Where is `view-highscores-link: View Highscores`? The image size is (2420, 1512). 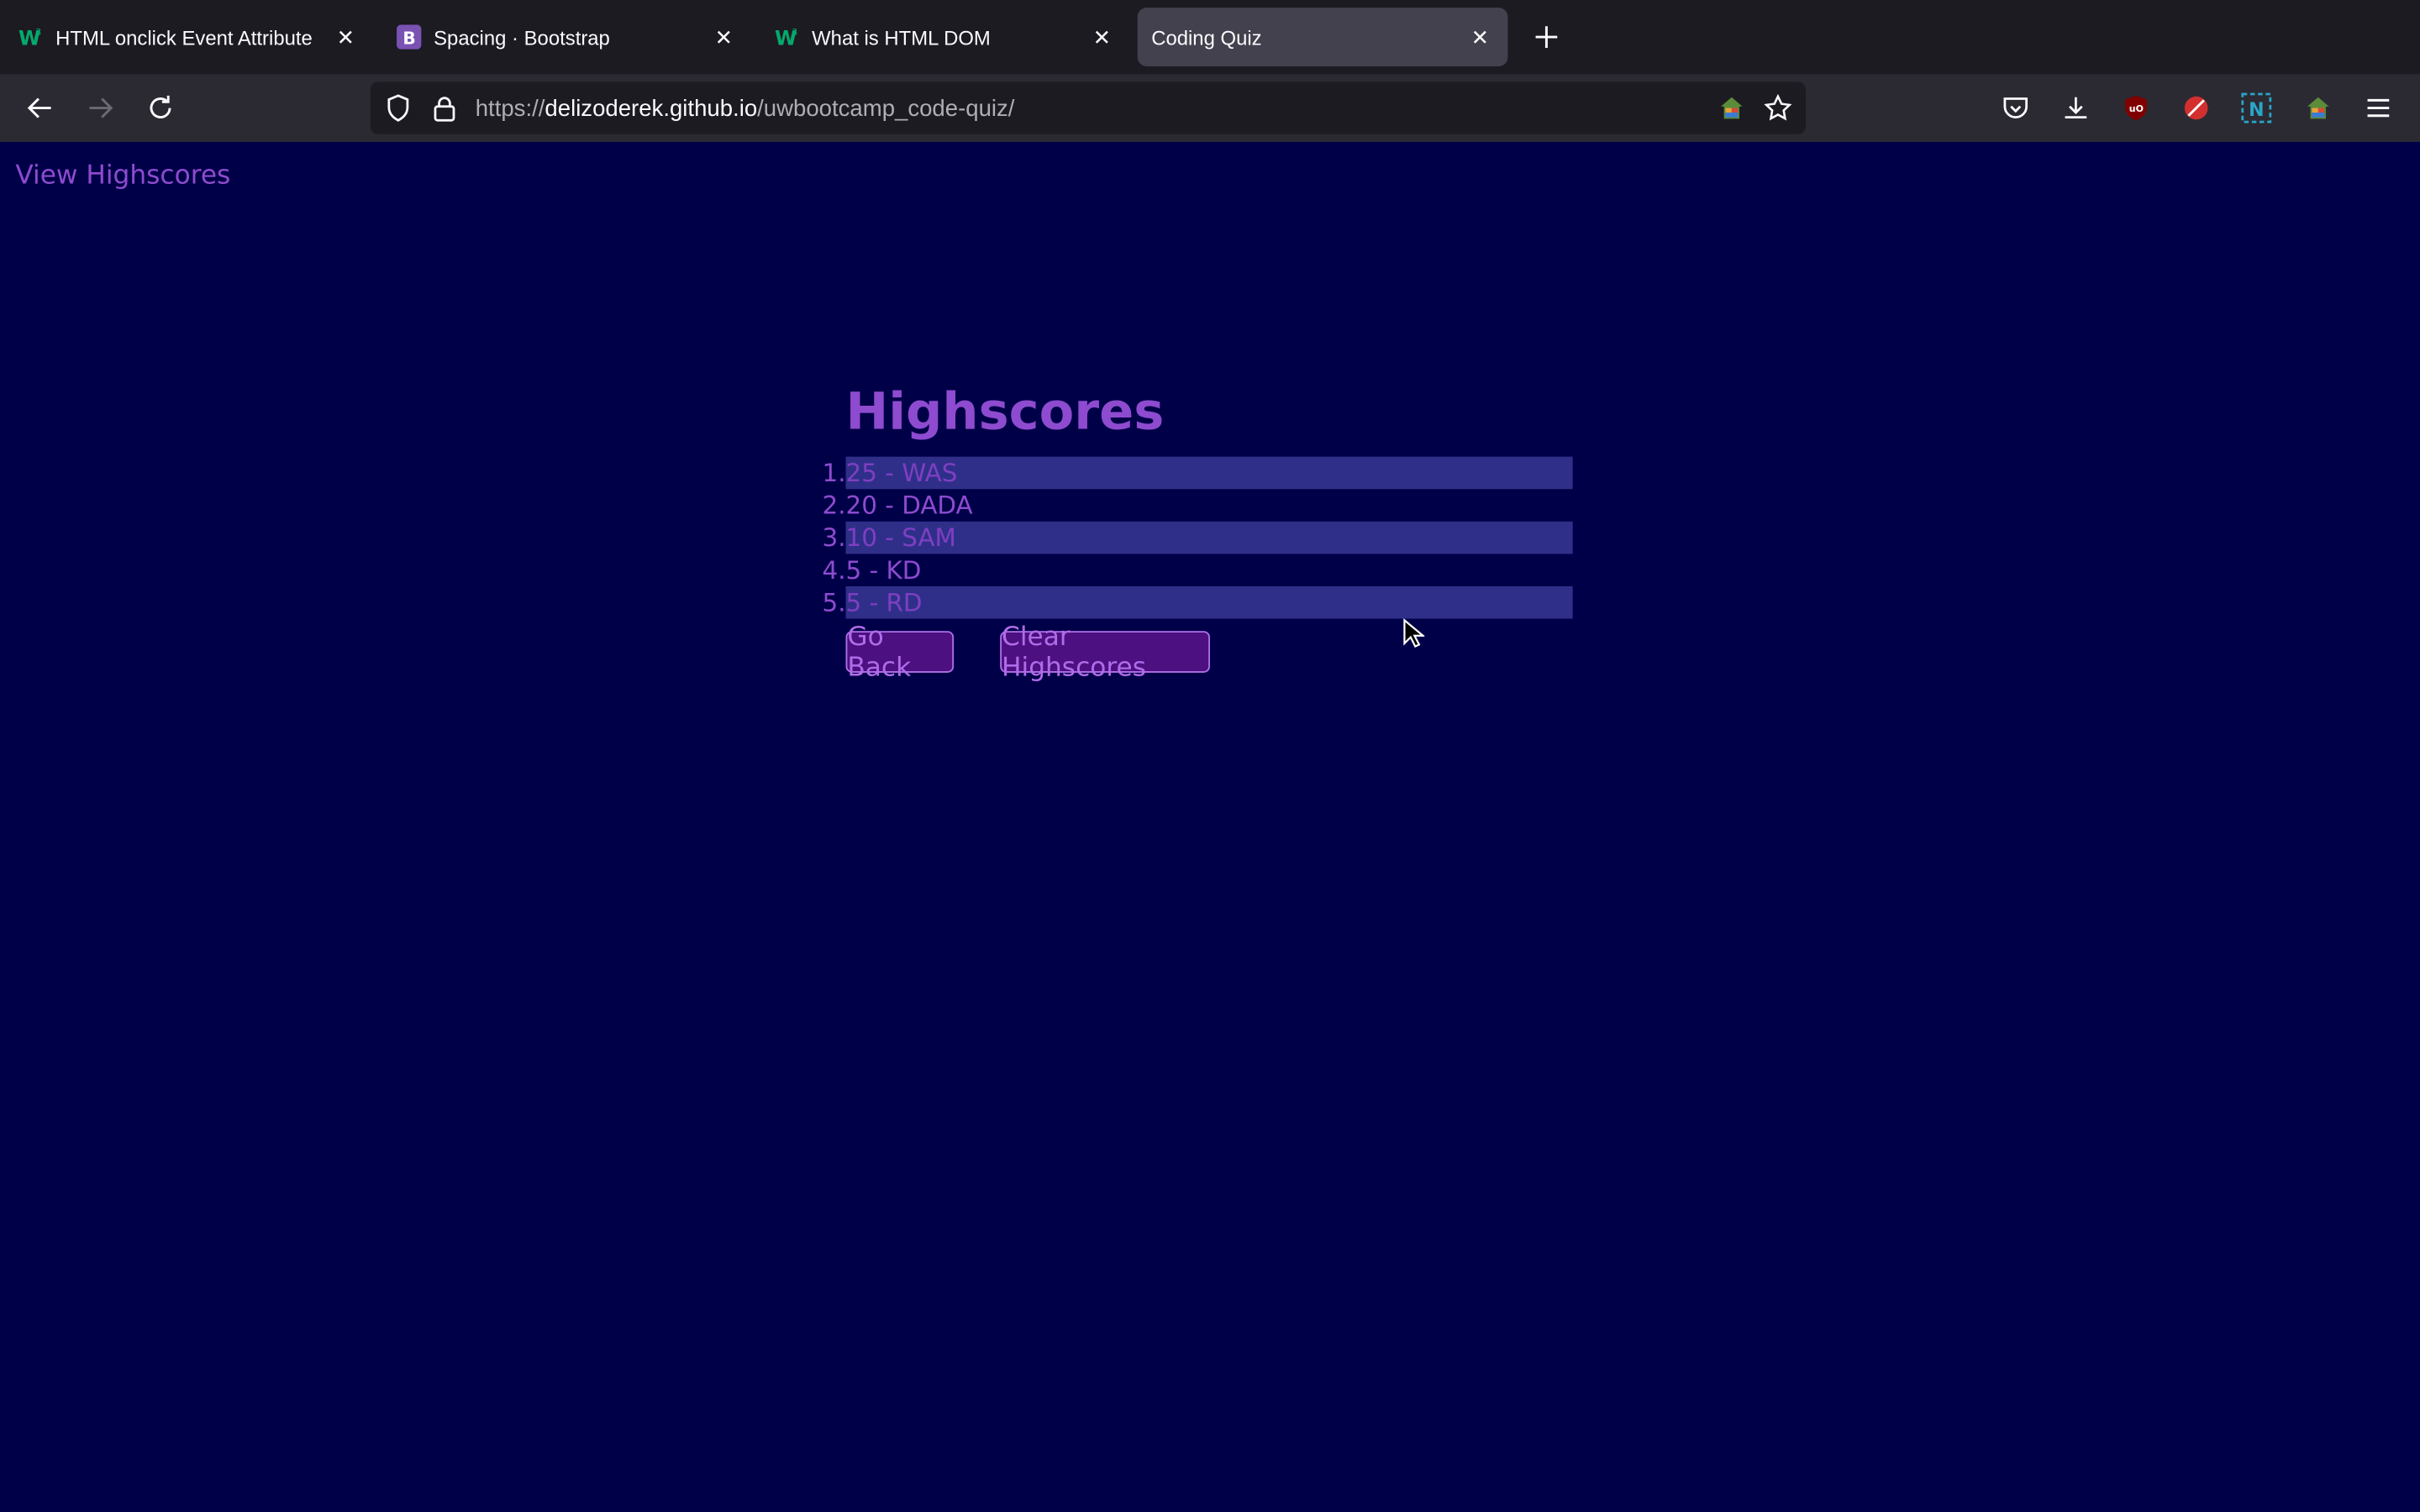
view-highscores-link: View Highscores is located at coordinates (123, 176).